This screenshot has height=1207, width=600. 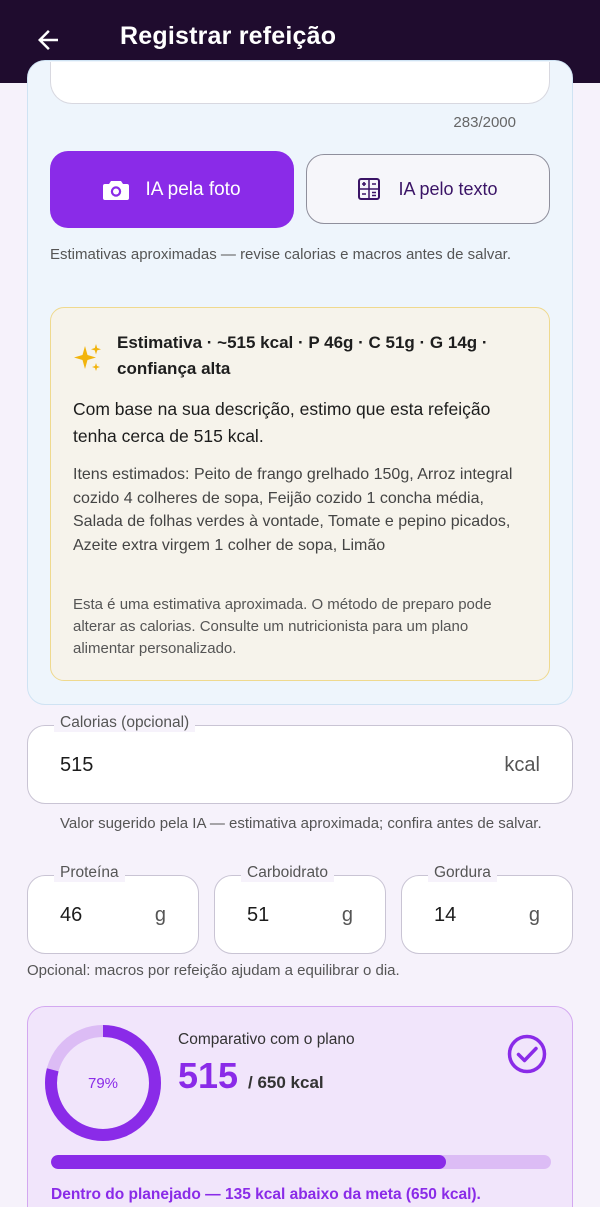 What do you see at coordinates (484, 122) in the screenshot?
I see `character-counter: 283/2000` at bounding box center [484, 122].